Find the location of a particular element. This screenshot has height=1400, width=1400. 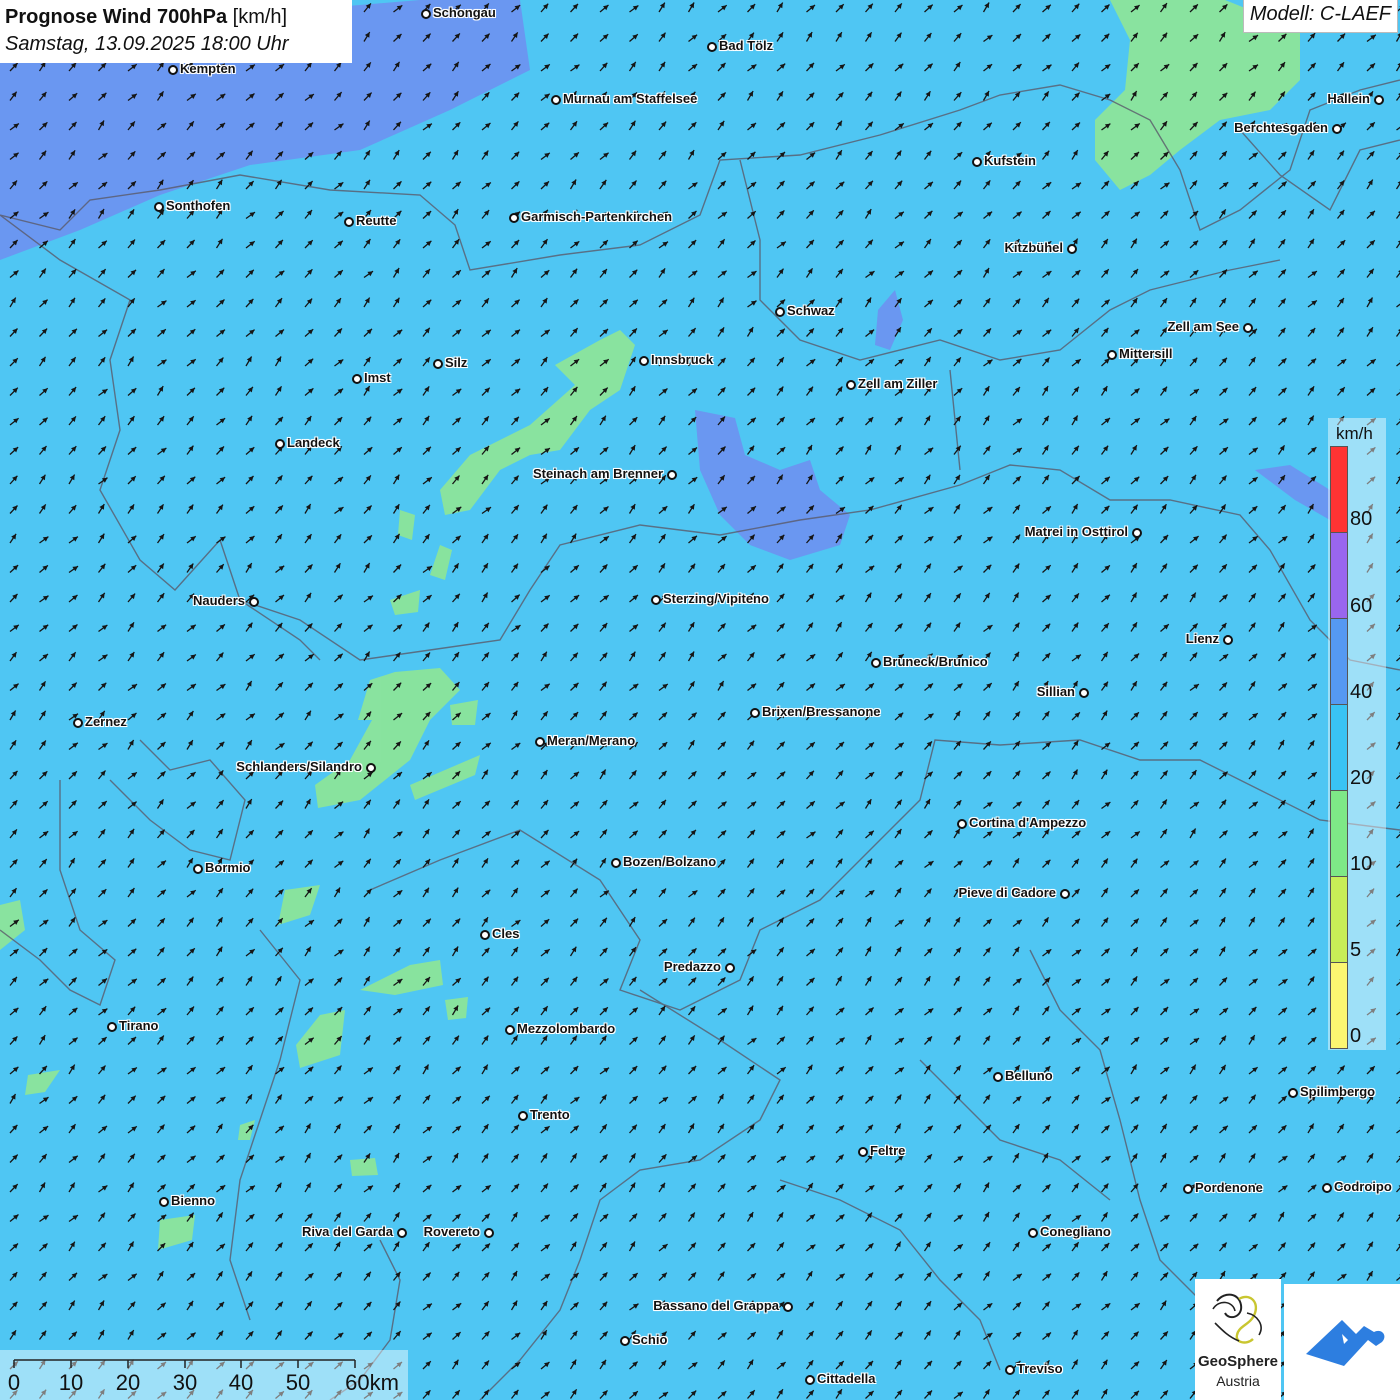

city-label: Hallein is located at coordinates (1348, 98).